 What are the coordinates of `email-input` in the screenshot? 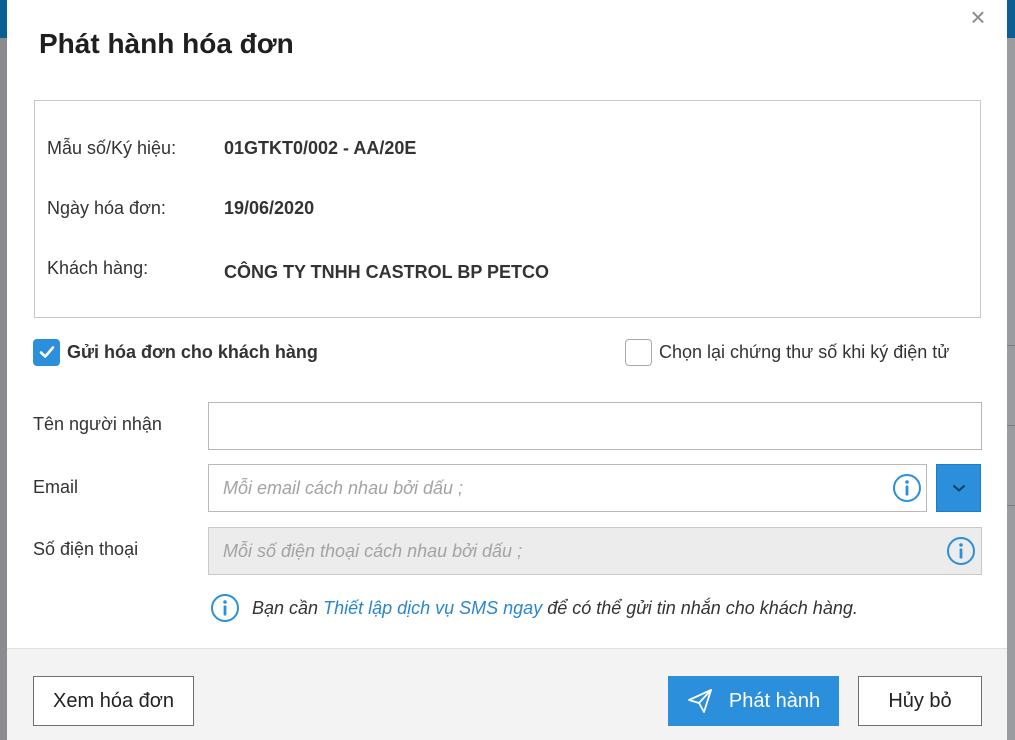 It's located at (567, 488).